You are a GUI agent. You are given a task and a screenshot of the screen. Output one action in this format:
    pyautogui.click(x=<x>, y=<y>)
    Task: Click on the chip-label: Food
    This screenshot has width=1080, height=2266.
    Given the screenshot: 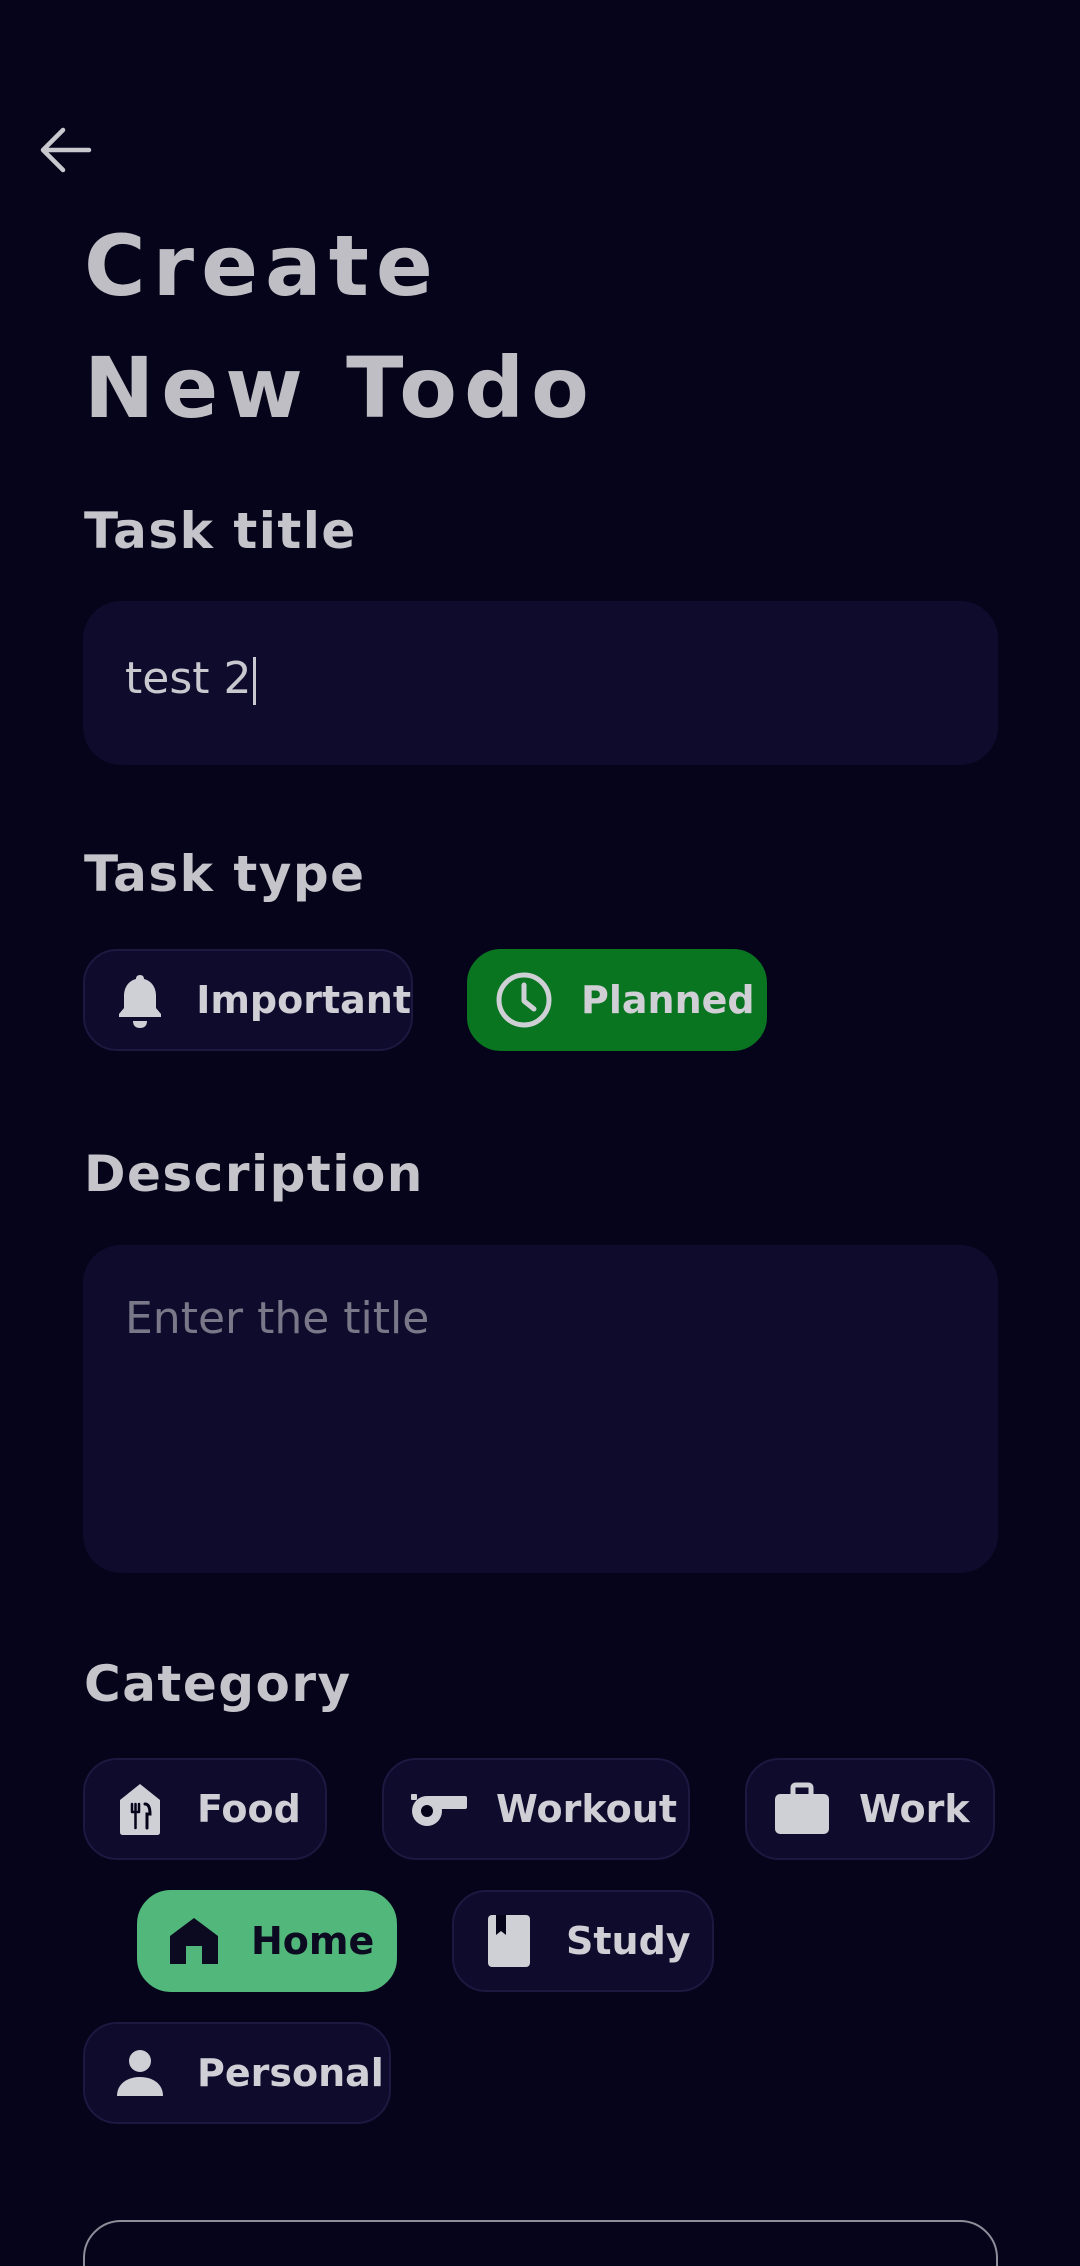 What is the action you would take?
    pyautogui.click(x=249, y=1809)
    